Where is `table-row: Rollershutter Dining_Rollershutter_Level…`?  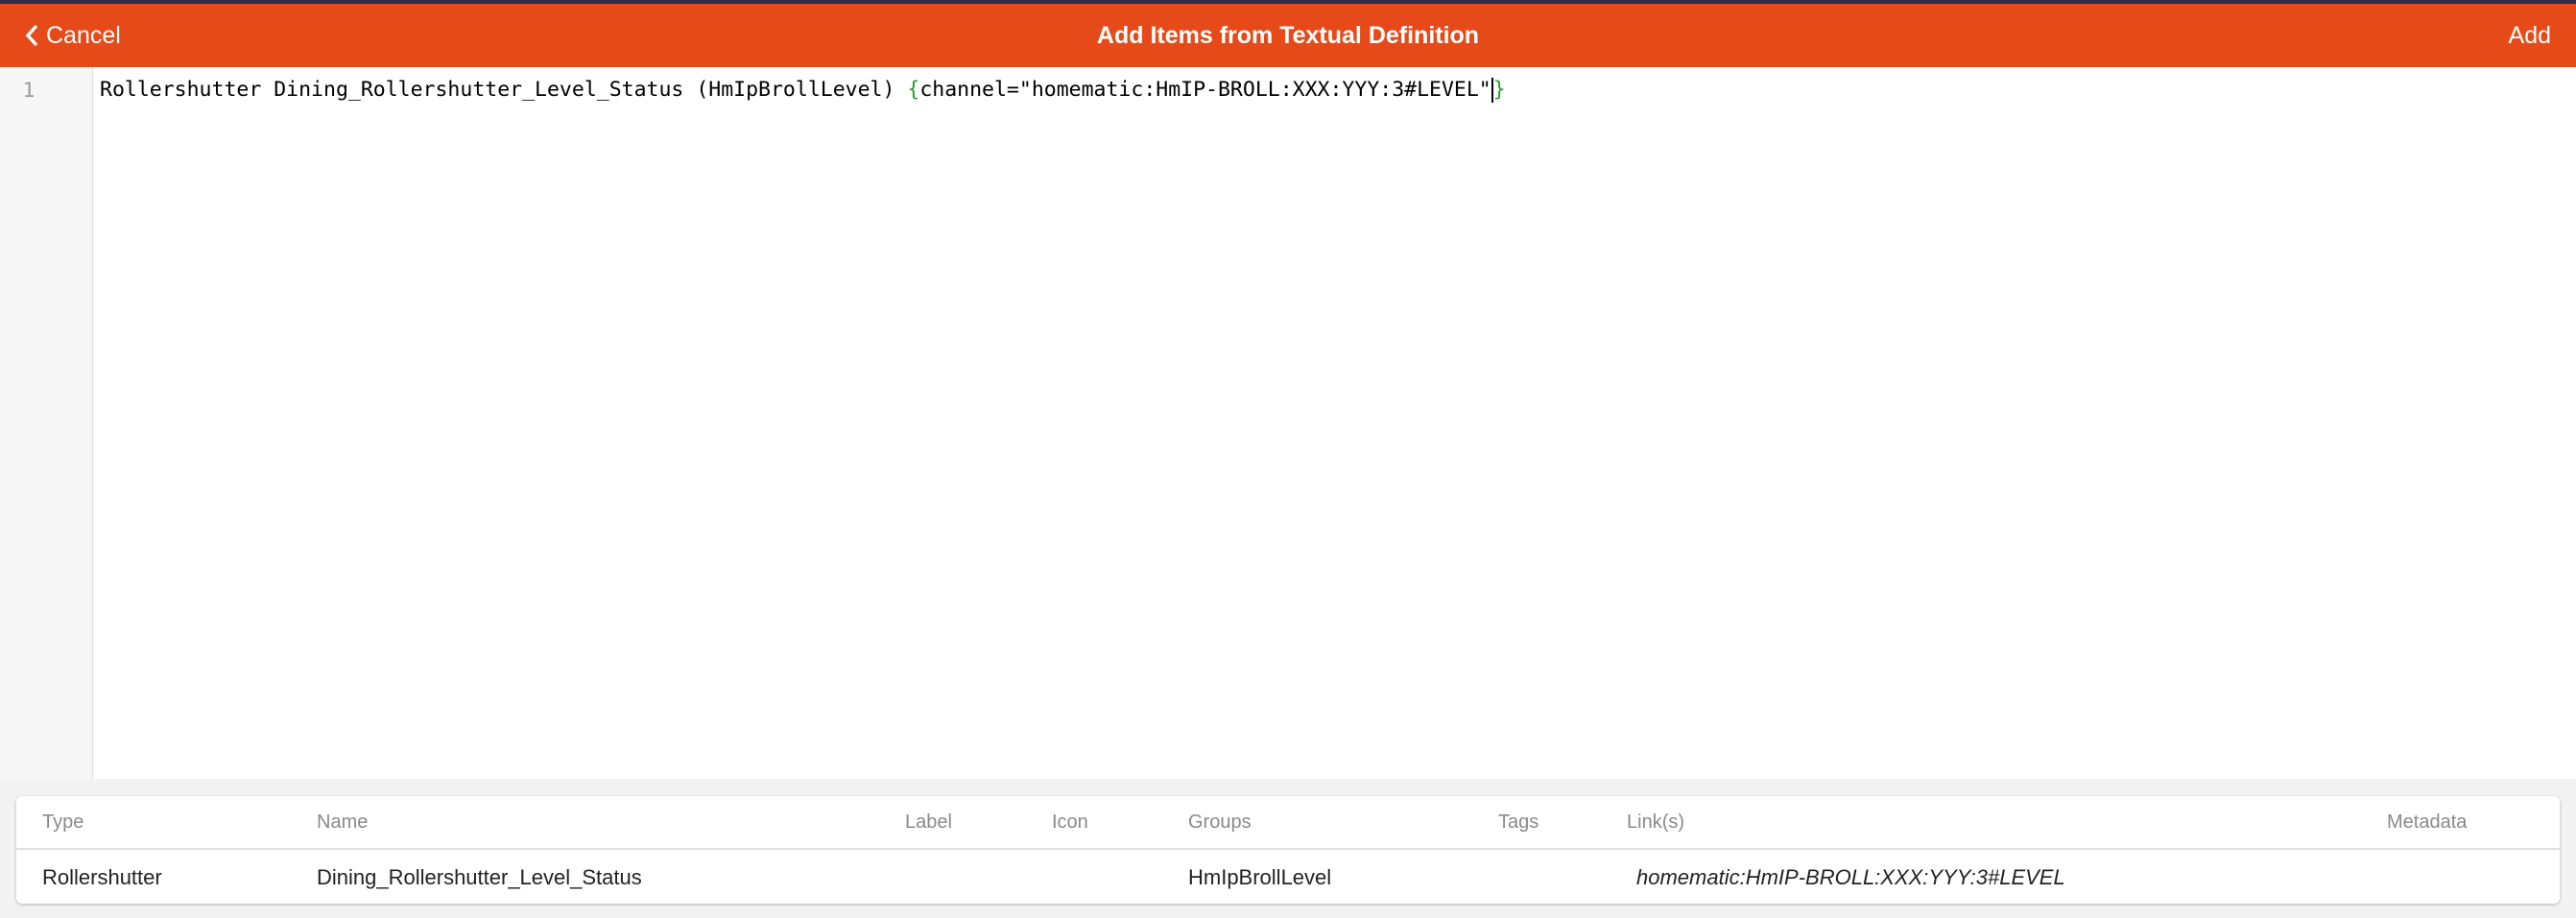 table-row: Rollershutter Dining_Rollershutter_Level… is located at coordinates (1288, 878).